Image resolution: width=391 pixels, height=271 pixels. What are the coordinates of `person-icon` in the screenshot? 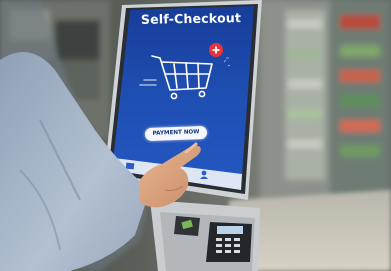 It's located at (204, 173).